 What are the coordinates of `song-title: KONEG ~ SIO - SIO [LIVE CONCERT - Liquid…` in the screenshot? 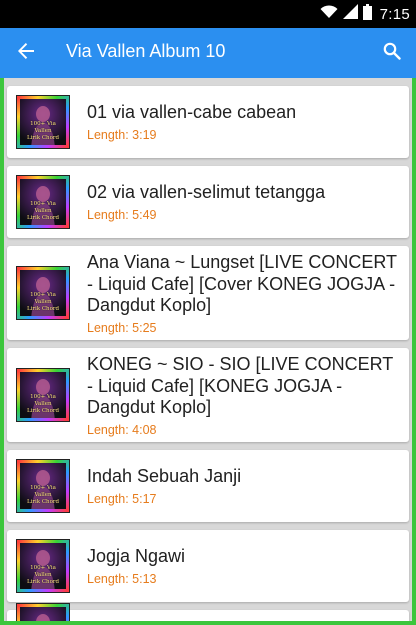 It's located at (240, 385).